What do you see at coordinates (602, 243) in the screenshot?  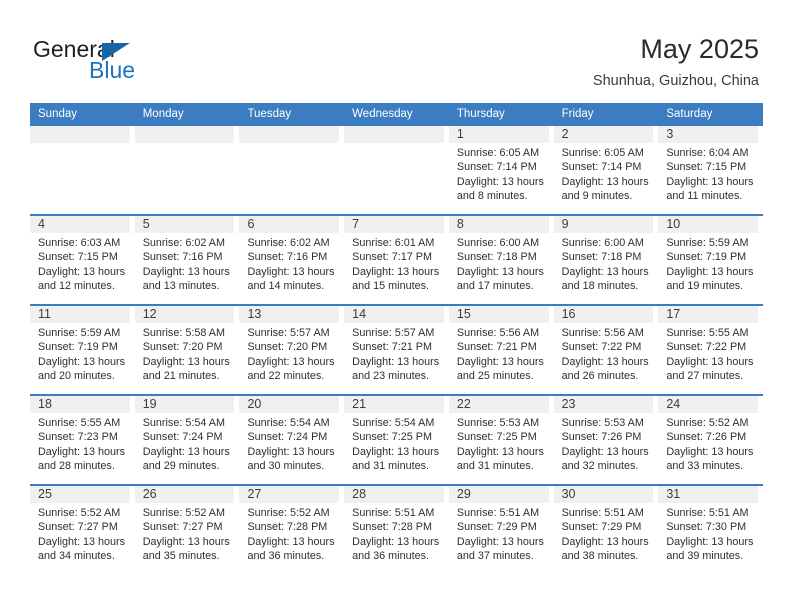 I see `sunrise-text: Sunrise: 6:00 AM` at bounding box center [602, 243].